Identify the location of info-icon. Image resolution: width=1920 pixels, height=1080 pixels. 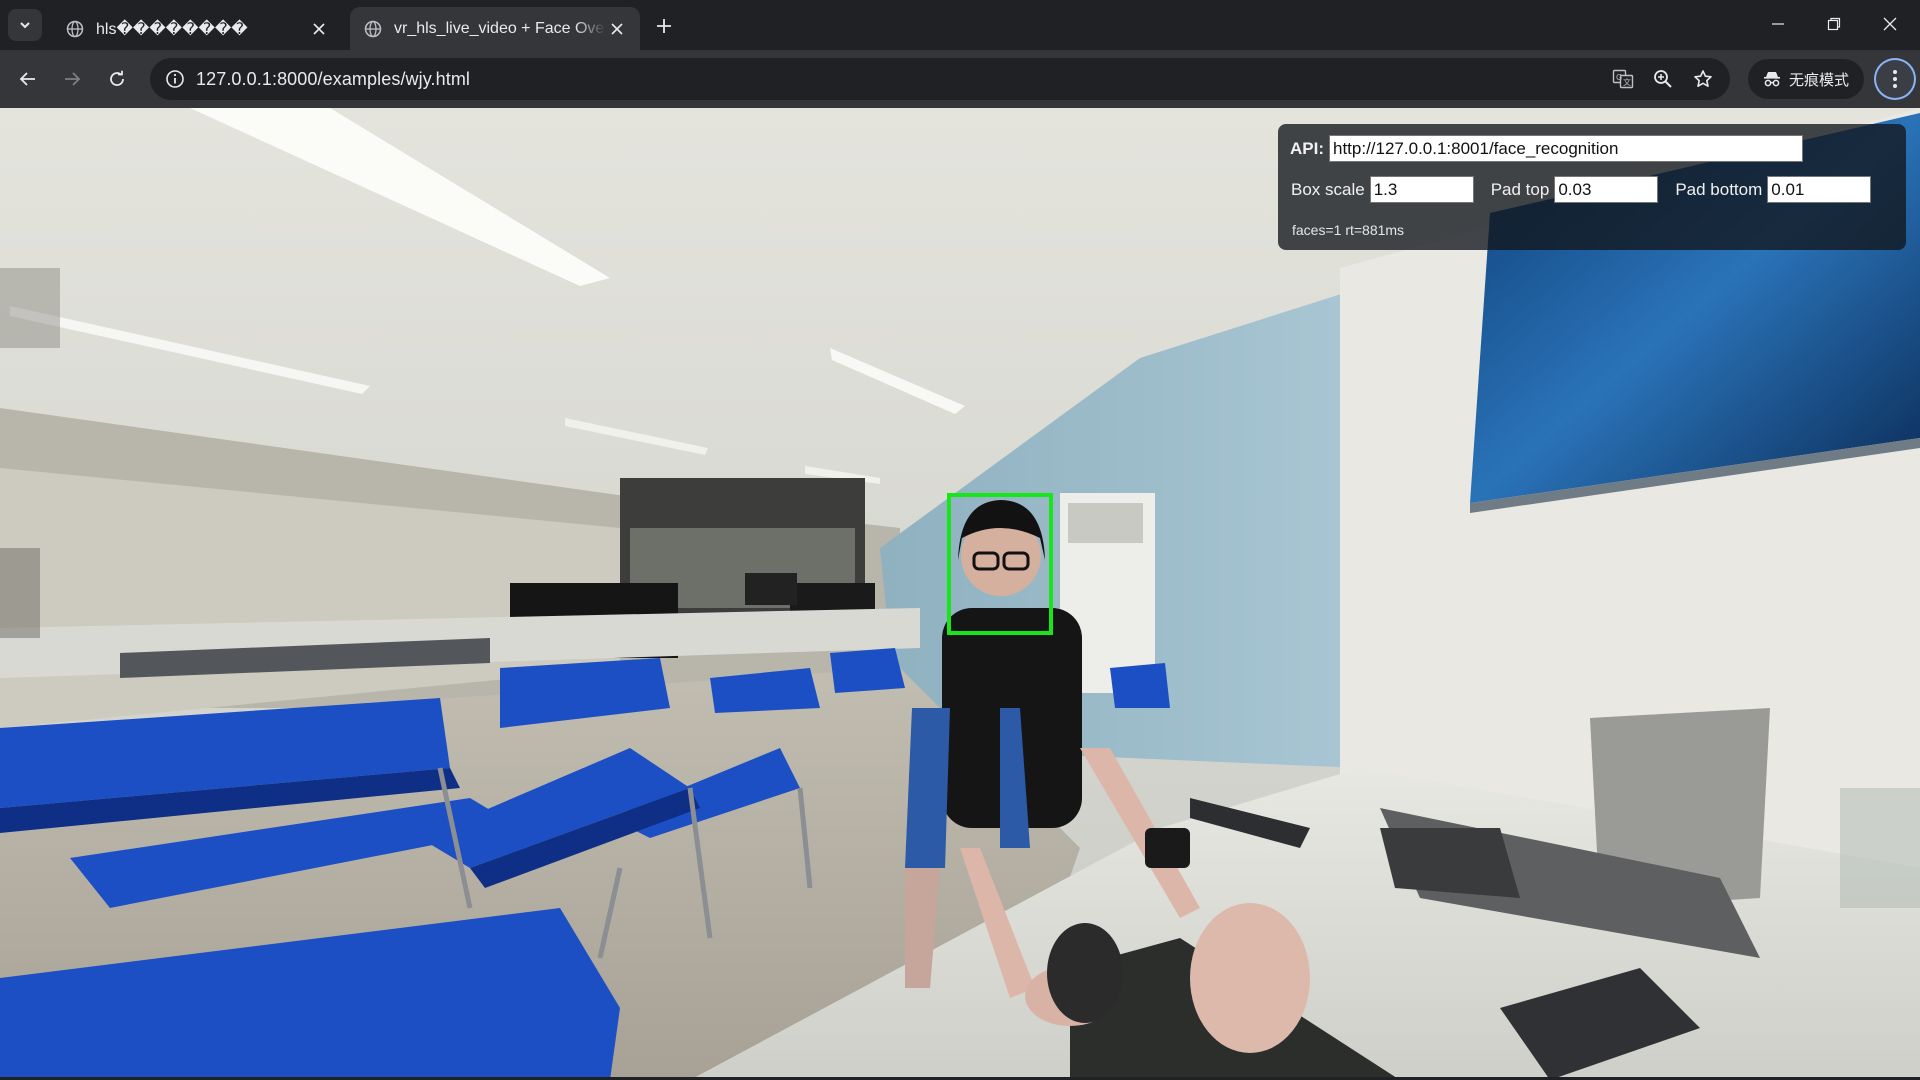
(175, 79).